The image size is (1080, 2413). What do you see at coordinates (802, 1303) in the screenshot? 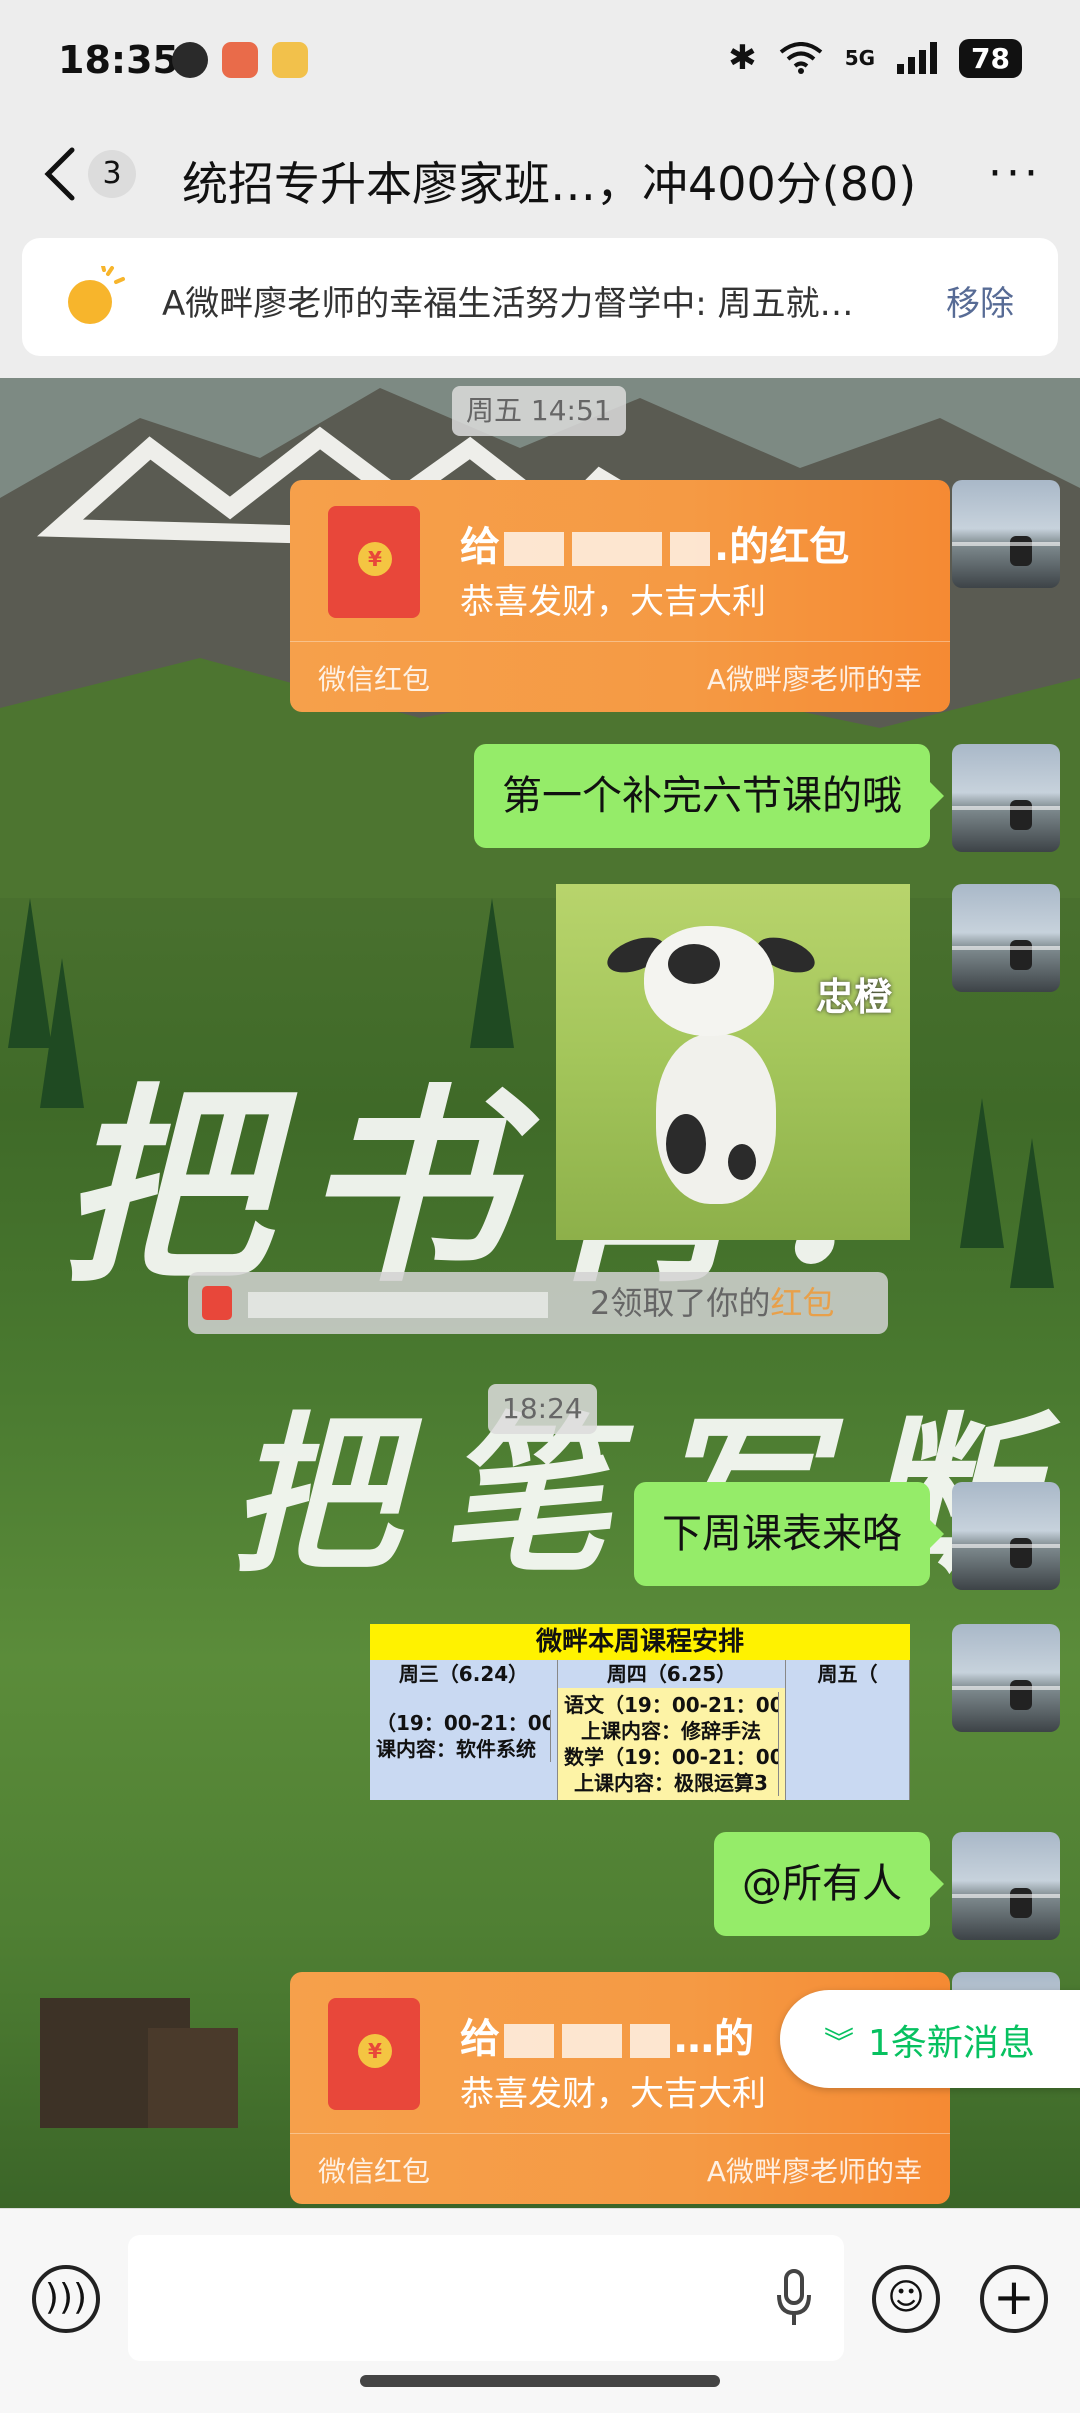
I see `red-packet-link: 红包` at bounding box center [802, 1303].